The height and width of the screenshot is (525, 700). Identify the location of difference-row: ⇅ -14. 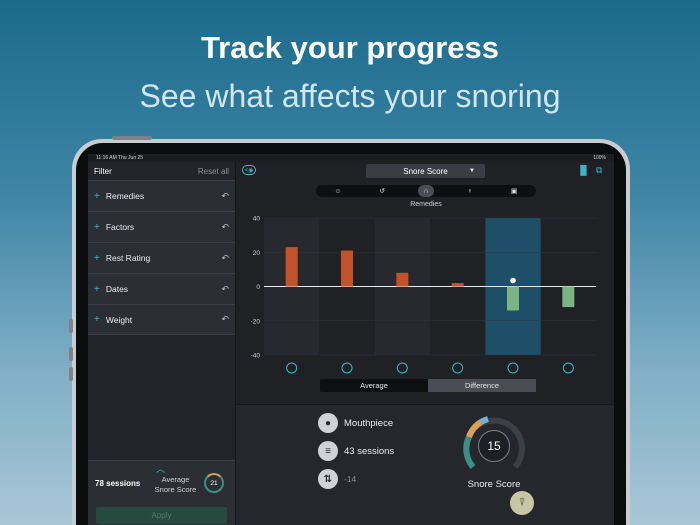
(337, 479).